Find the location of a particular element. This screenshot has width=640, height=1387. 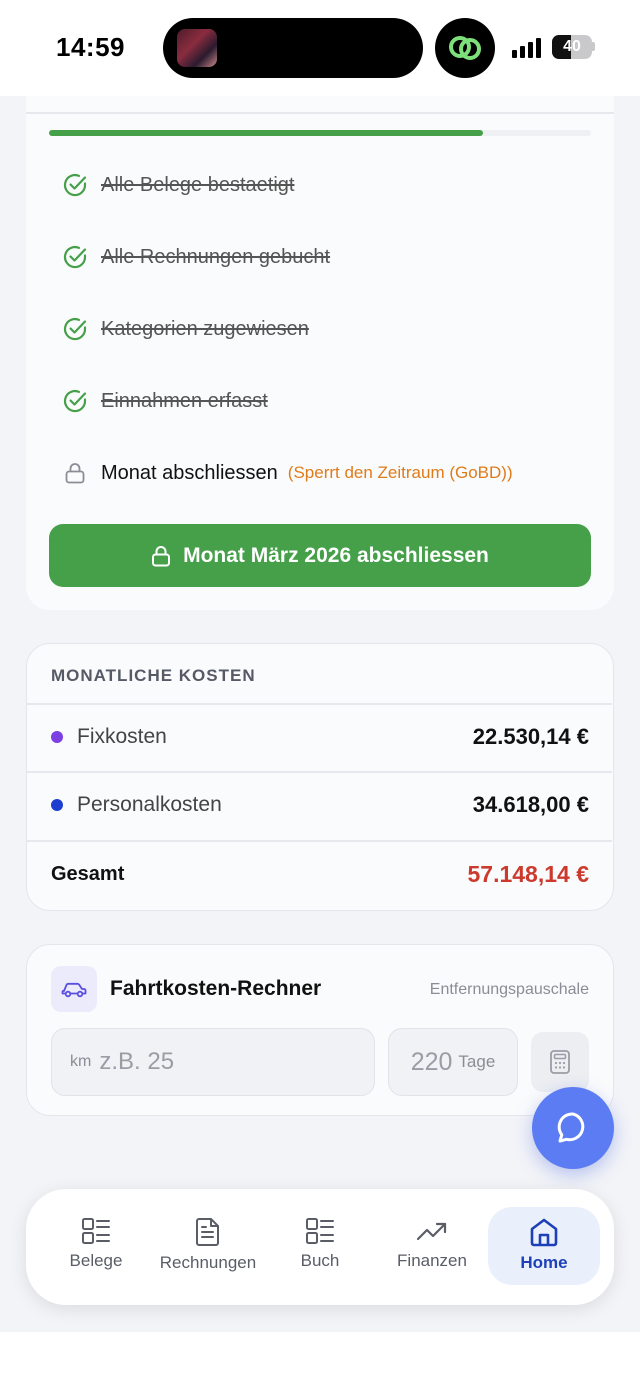

chat-button is located at coordinates (573, 1128).